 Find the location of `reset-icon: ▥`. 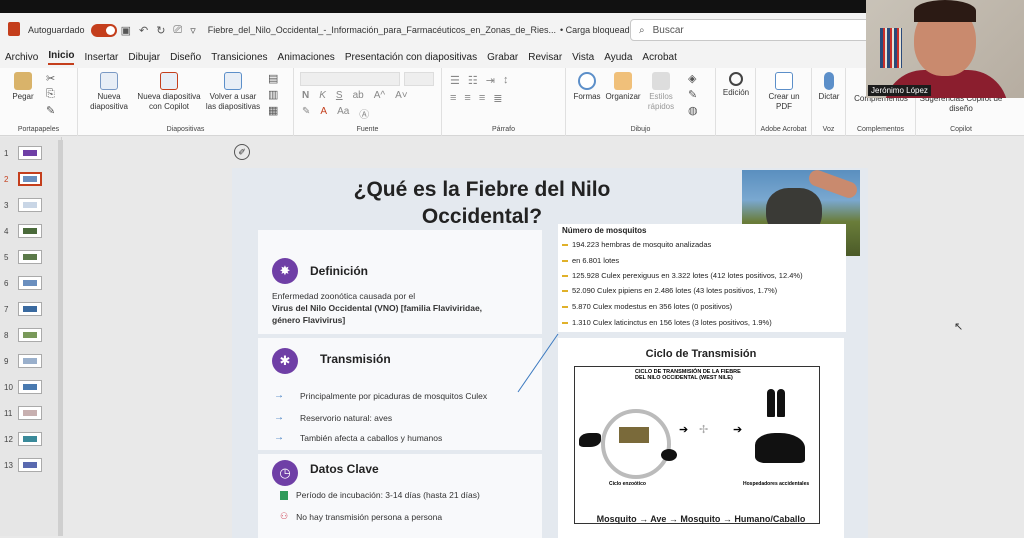

reset-icon: ▥ is located at coordinates (273, 94).